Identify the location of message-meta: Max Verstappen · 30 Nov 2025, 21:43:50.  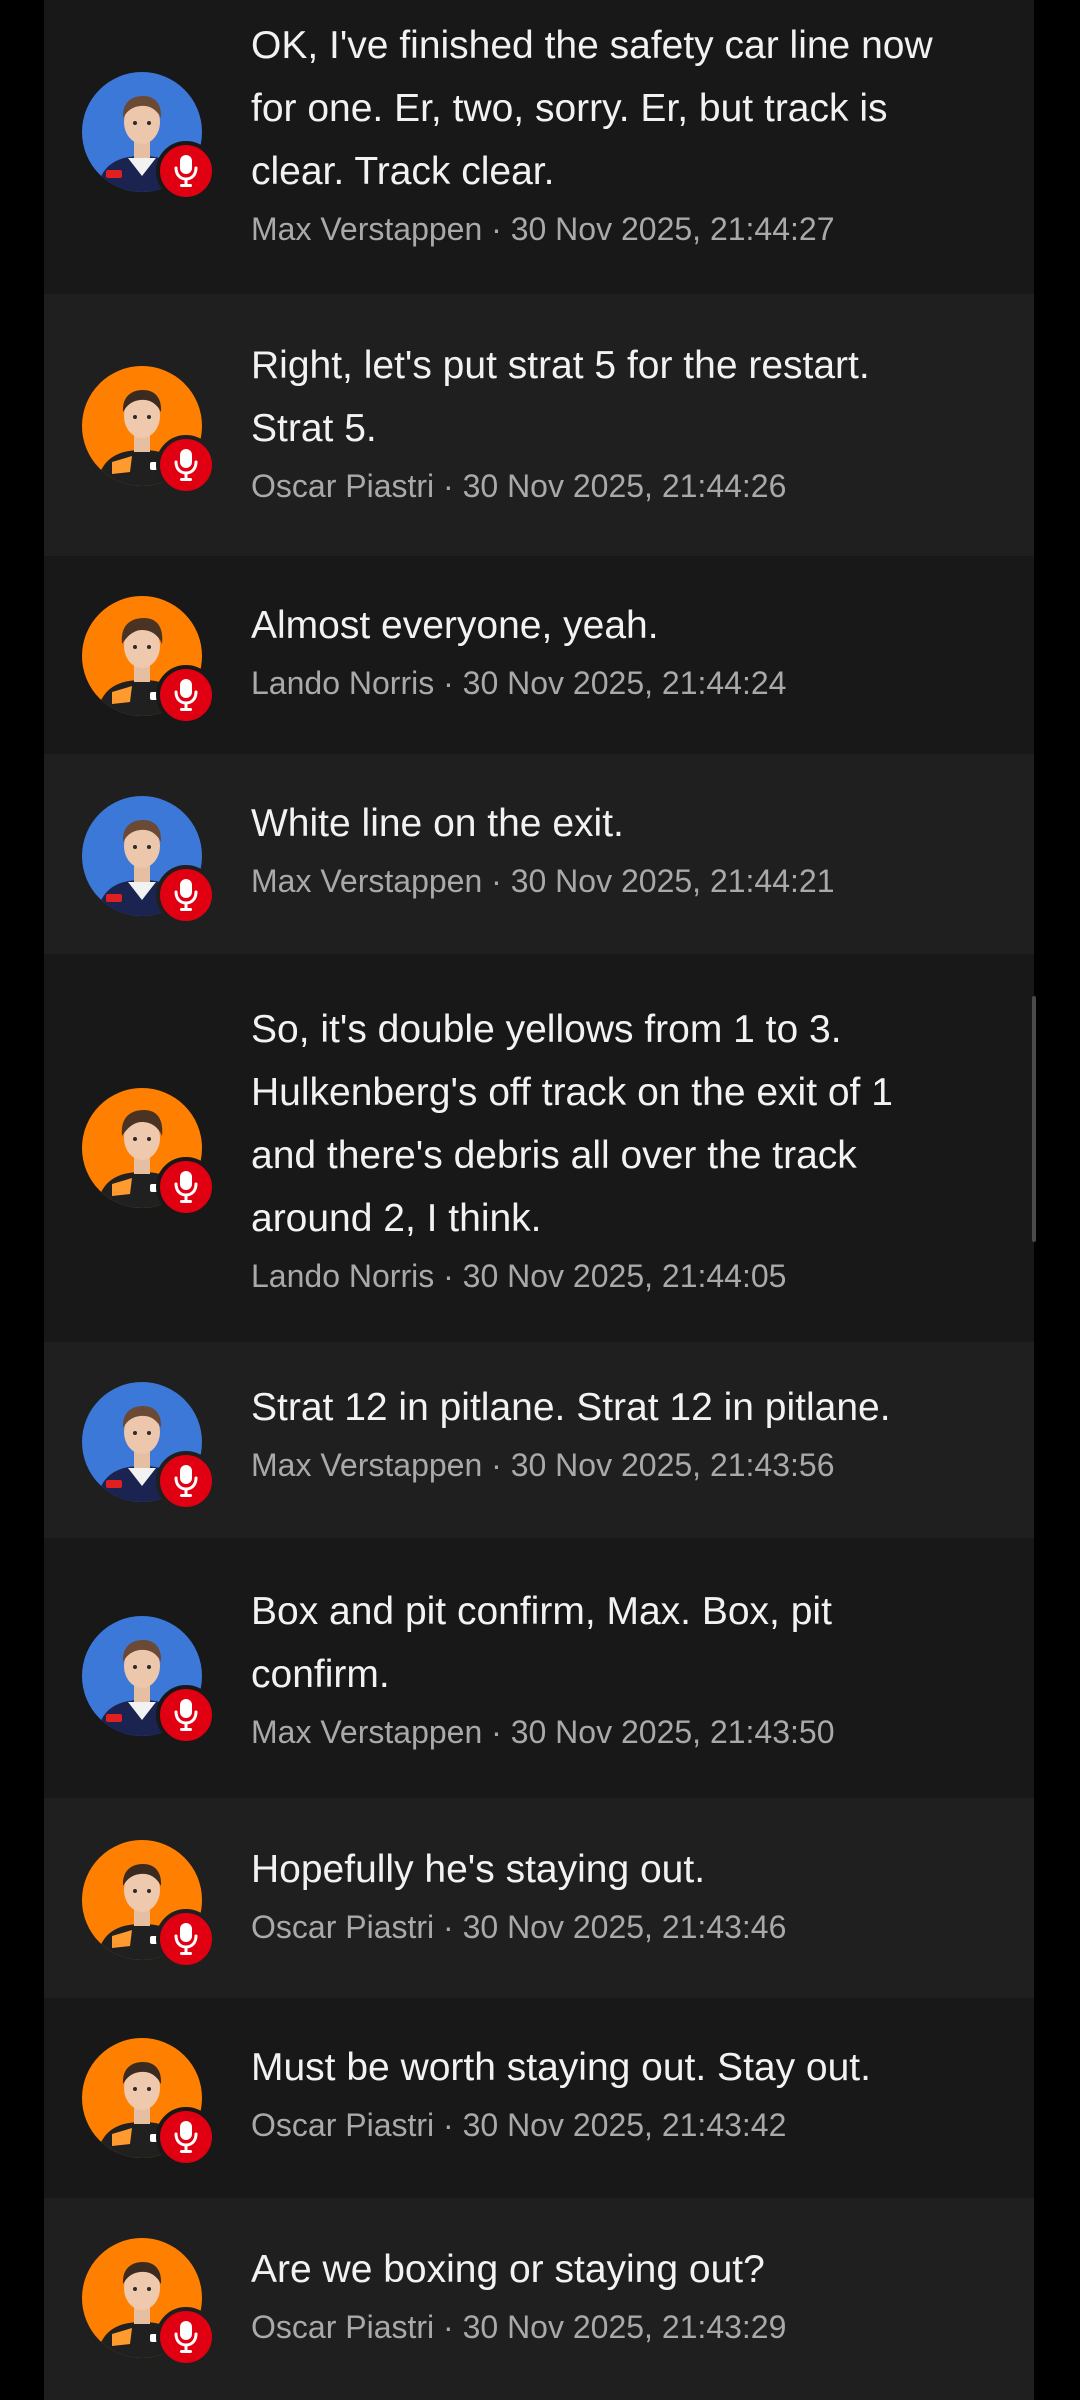
(543, 1732).